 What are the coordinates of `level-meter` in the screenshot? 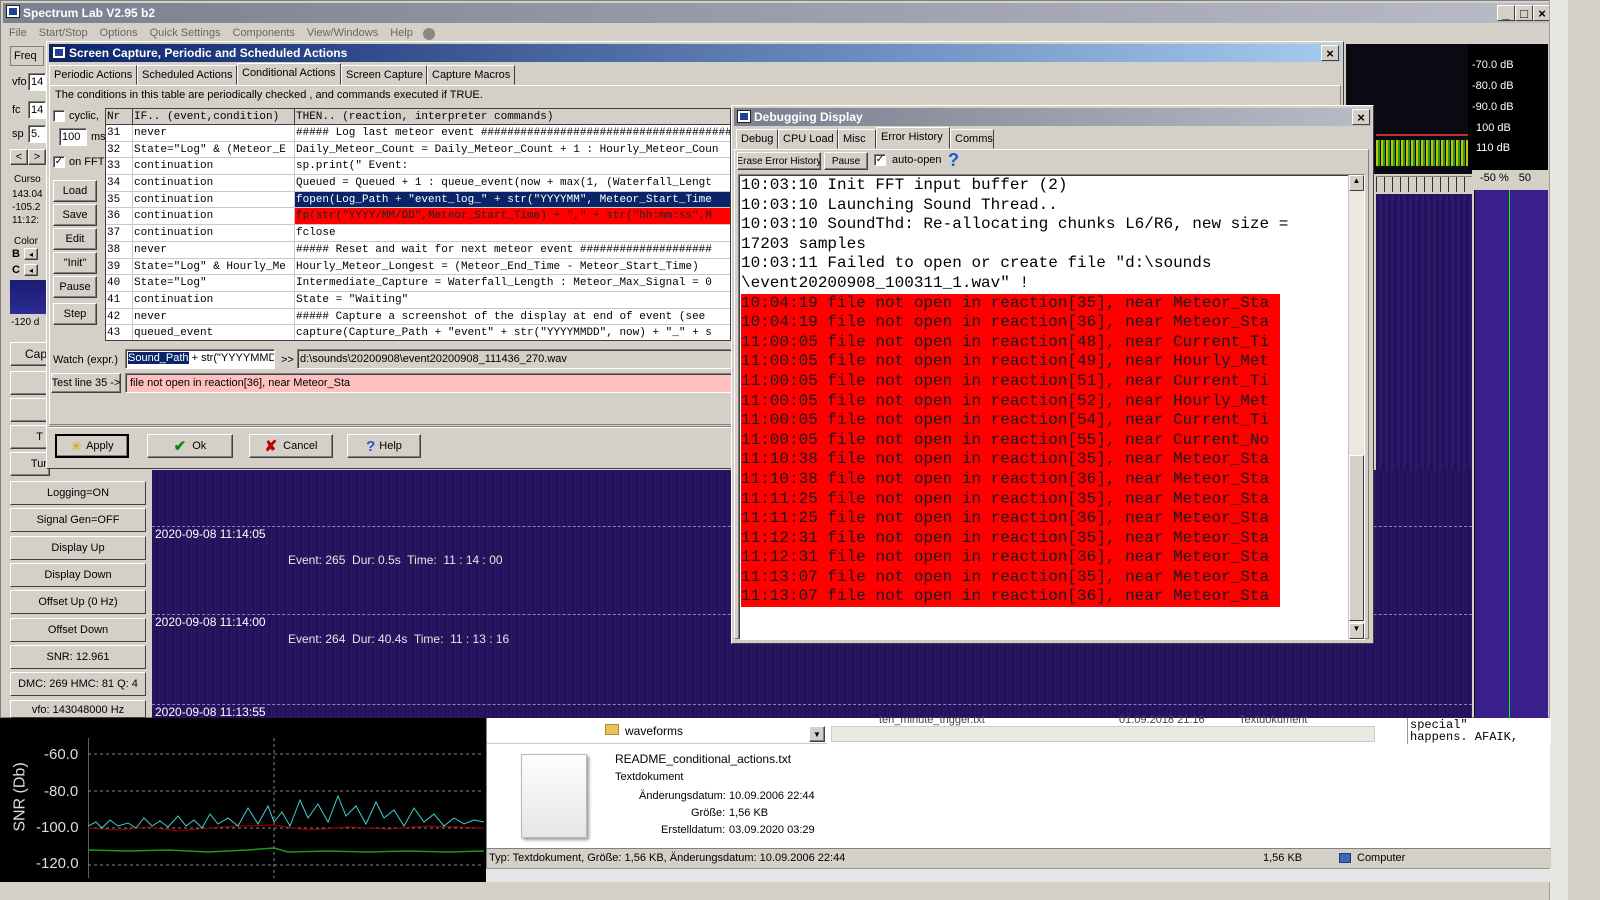 It's located at (1511, 454).